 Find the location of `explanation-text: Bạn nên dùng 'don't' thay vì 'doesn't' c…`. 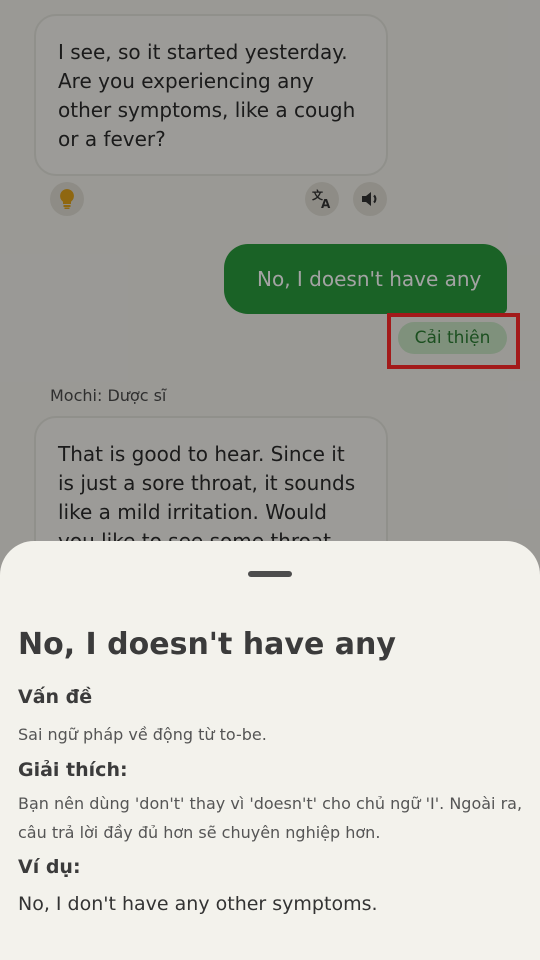

explanation-text: Bạn nên dùng 'don't' thay vì 'doesn't' c… is located at coordinates (270, 818).